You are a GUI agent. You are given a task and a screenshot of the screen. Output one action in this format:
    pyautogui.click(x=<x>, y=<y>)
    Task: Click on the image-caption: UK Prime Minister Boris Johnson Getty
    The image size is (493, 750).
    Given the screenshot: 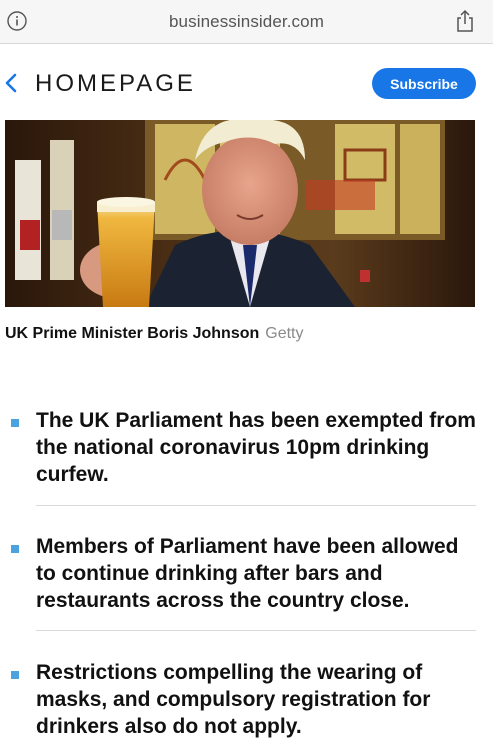 What is the action you would take?
    pyautogui.click(x=154, y=334)
    